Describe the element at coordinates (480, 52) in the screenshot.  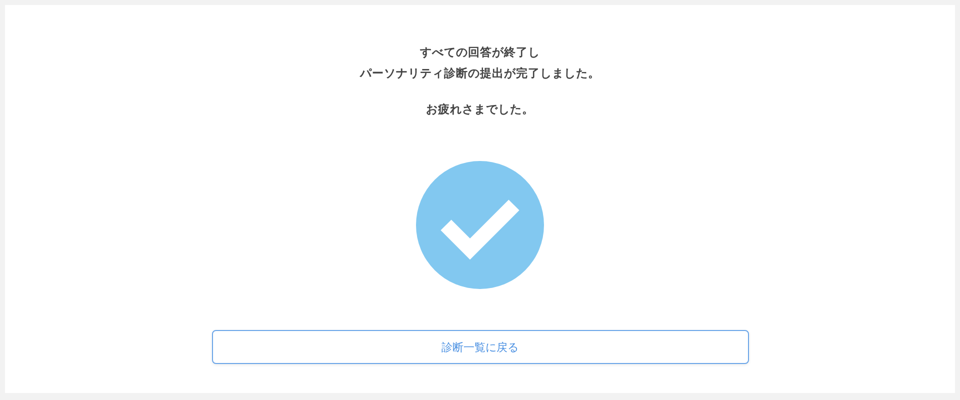
I see `message-text: すべての回答が終了し` at that location.